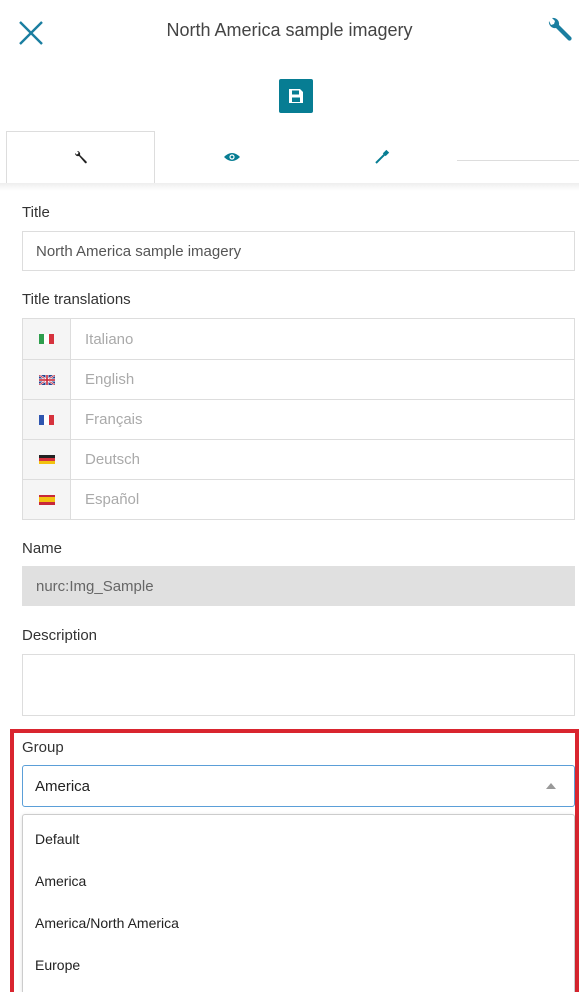  I want to click on settings-tabs, so click(289, 157).